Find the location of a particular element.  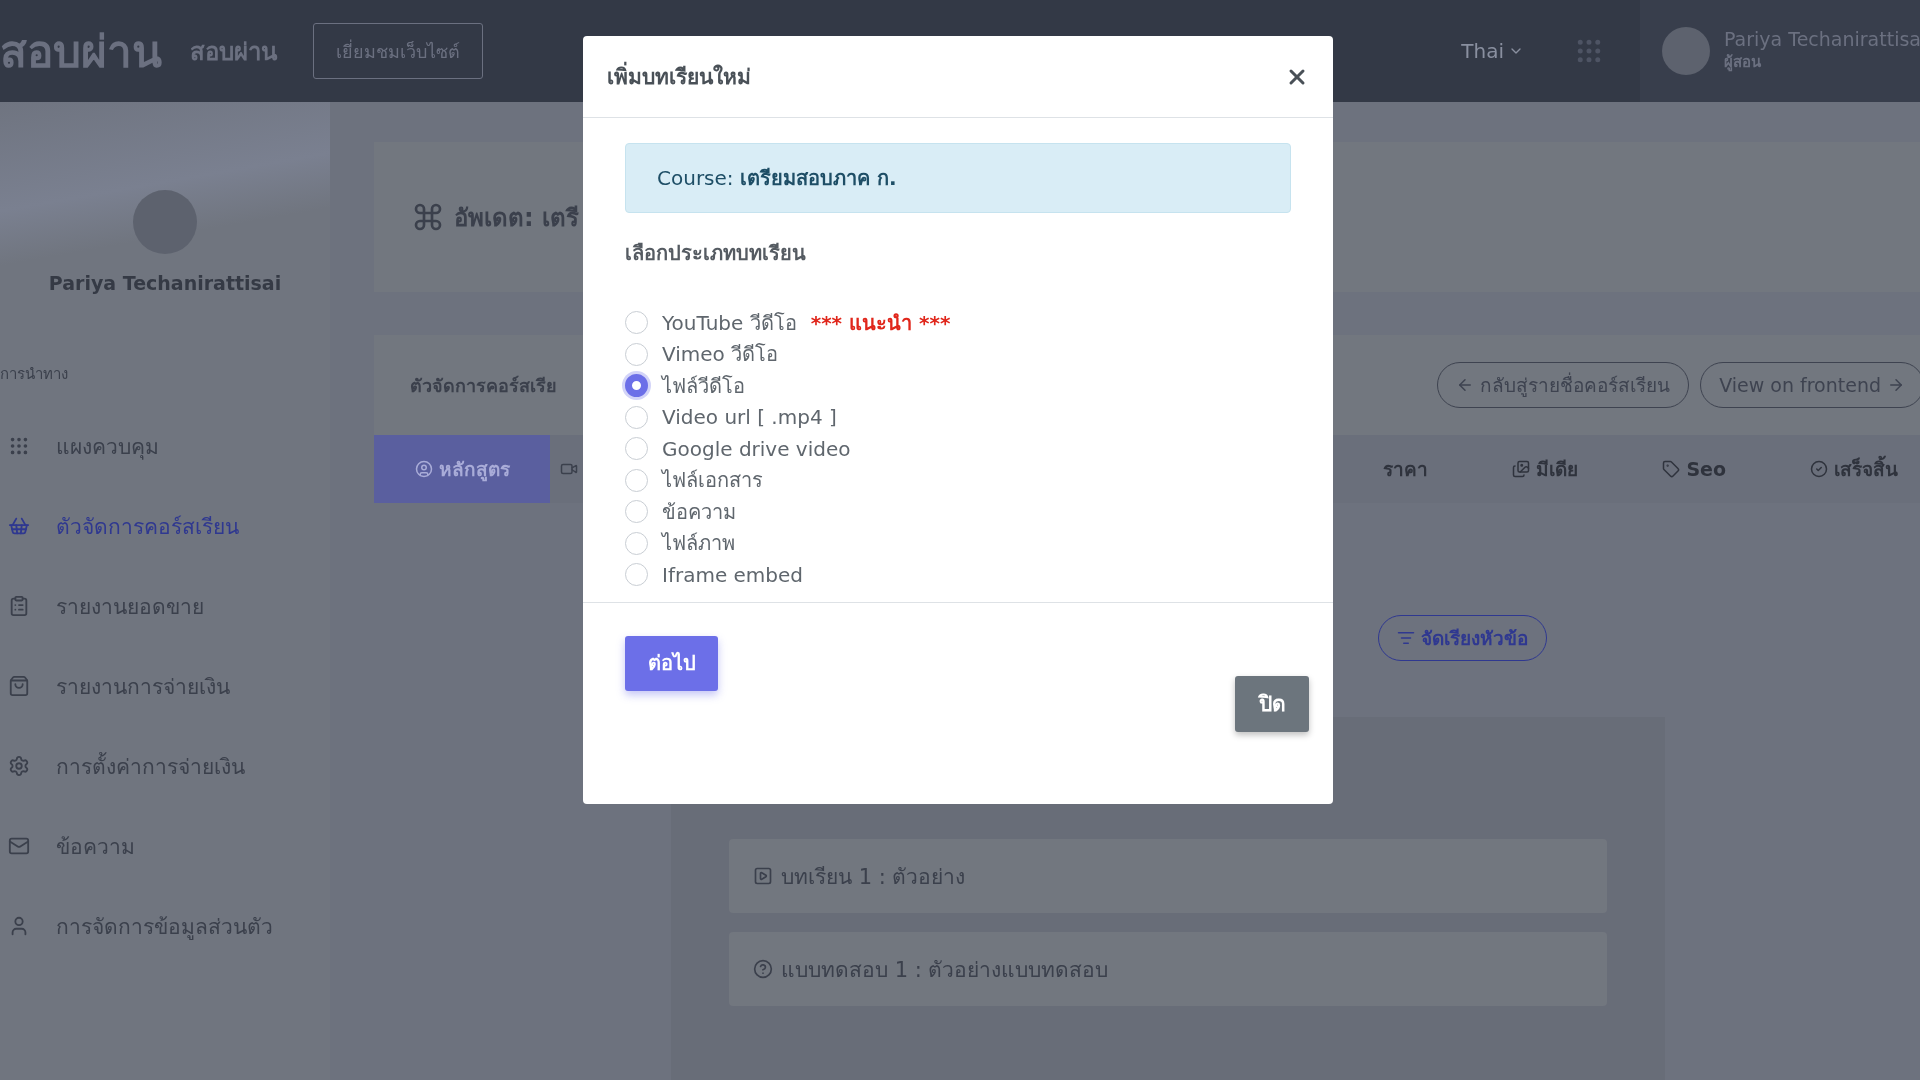

question-icon is located at coordinates (763, 969).